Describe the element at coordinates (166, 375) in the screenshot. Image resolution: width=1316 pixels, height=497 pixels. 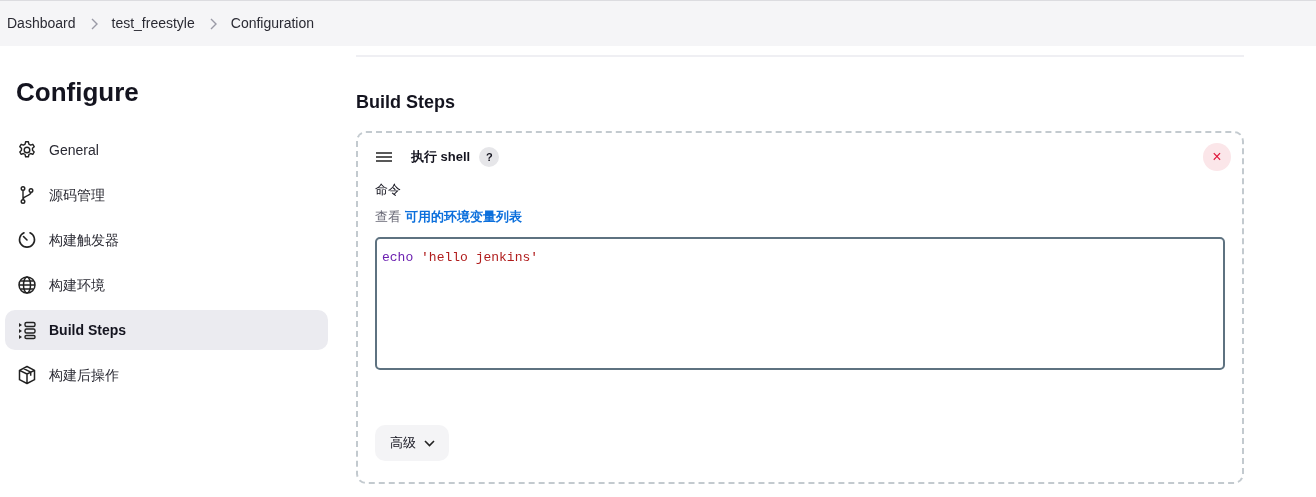
I see `sidebar-item: 构建后操作` at that location.